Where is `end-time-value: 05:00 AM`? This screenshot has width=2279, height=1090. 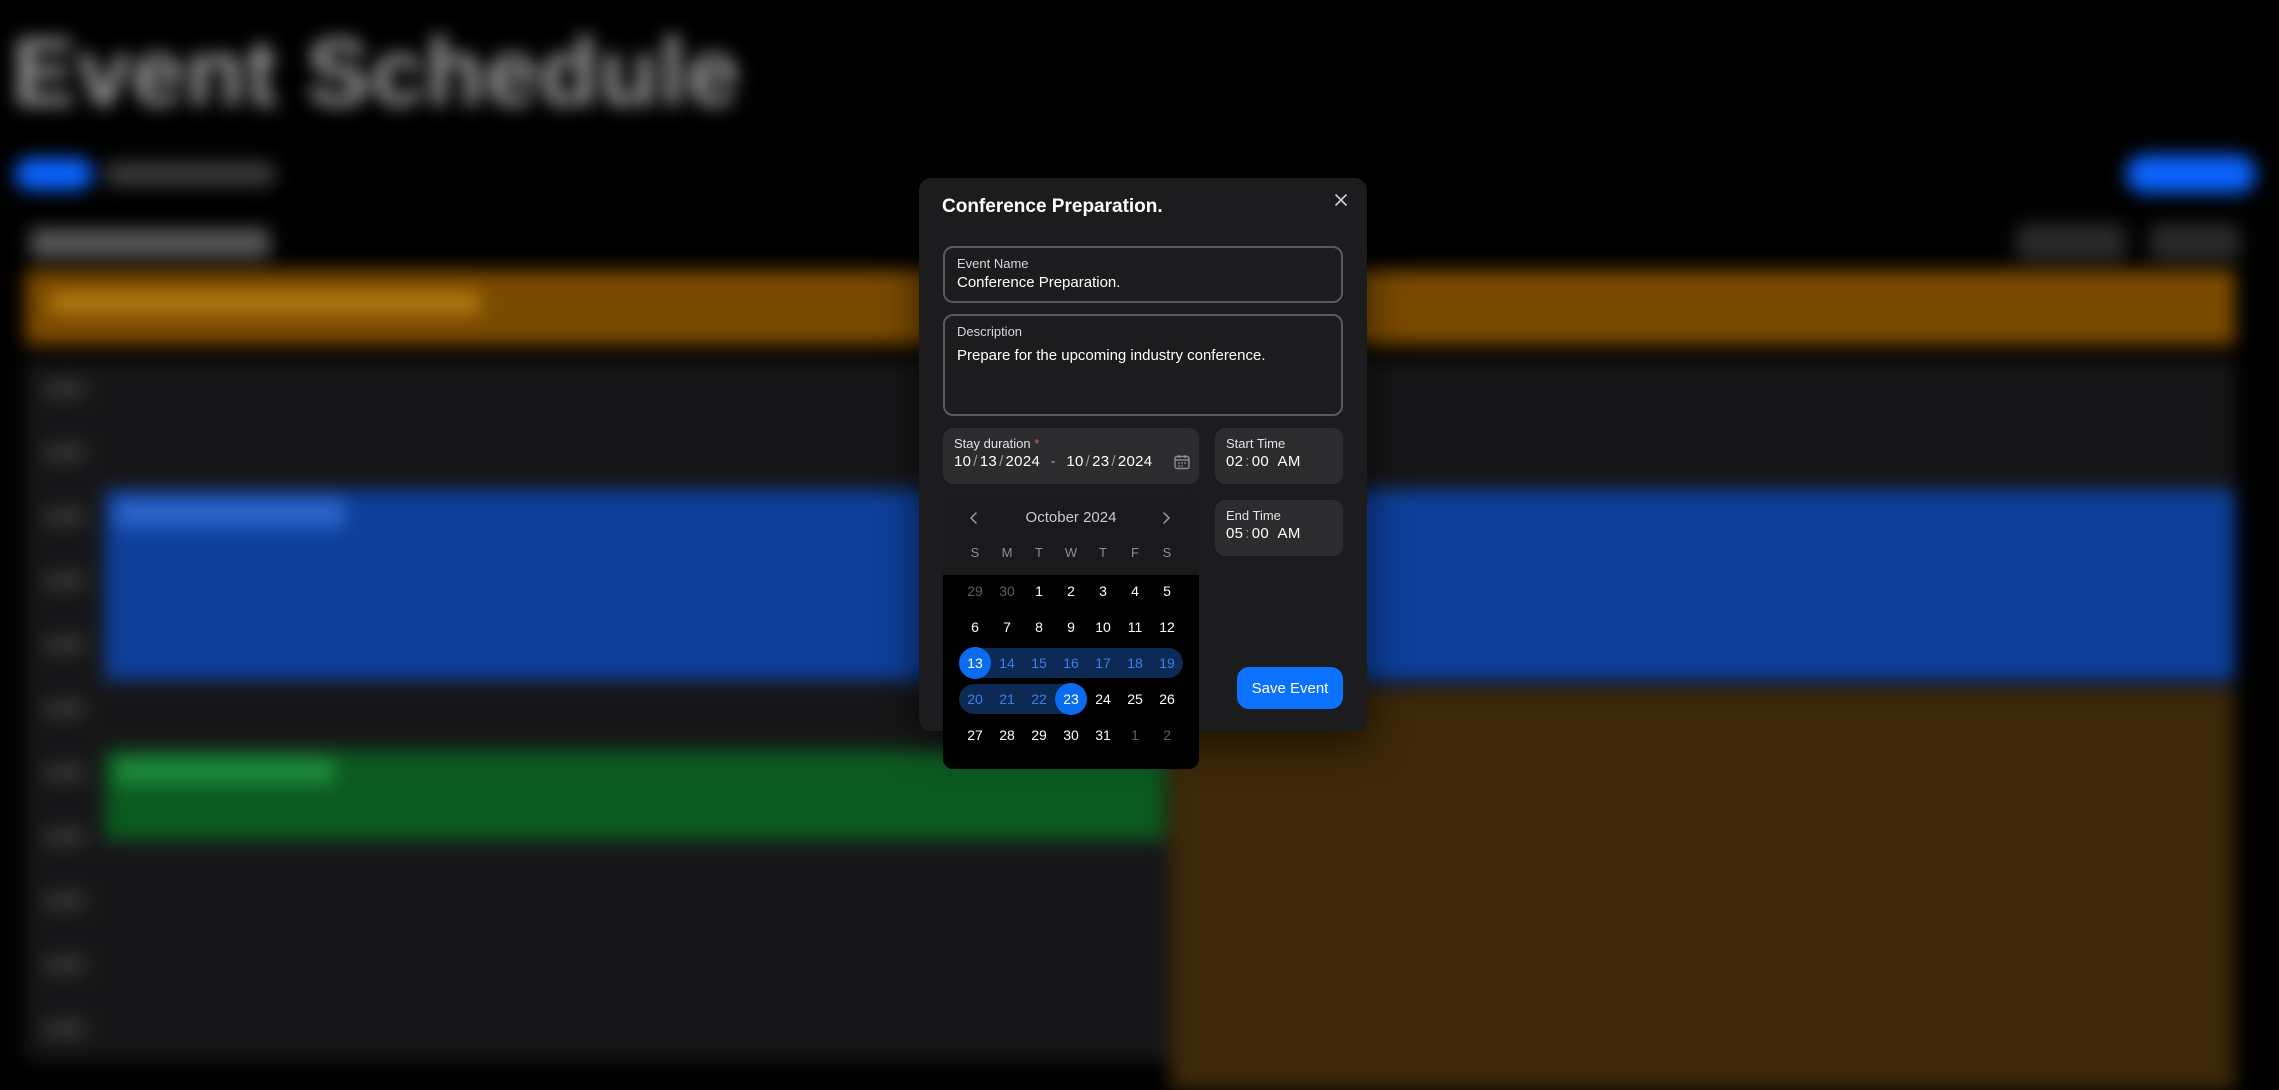 end-time-value: 05:00 AM is located at coordinates (1263, 533).